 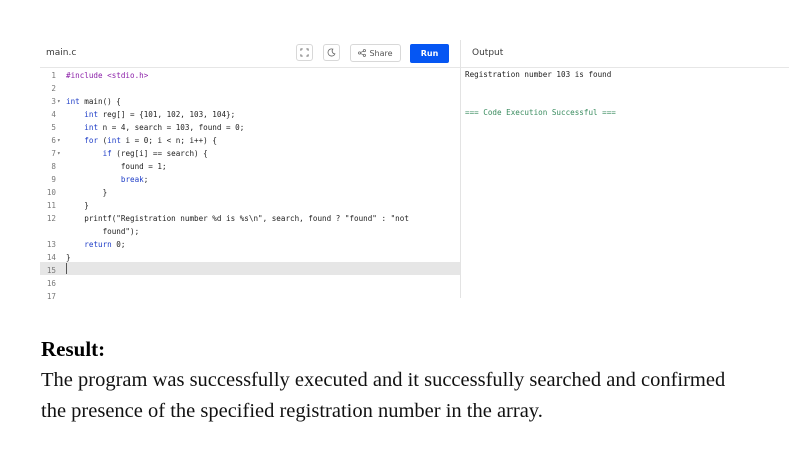 I want to click on theme-toggle-button, so click(x=331, y=52).